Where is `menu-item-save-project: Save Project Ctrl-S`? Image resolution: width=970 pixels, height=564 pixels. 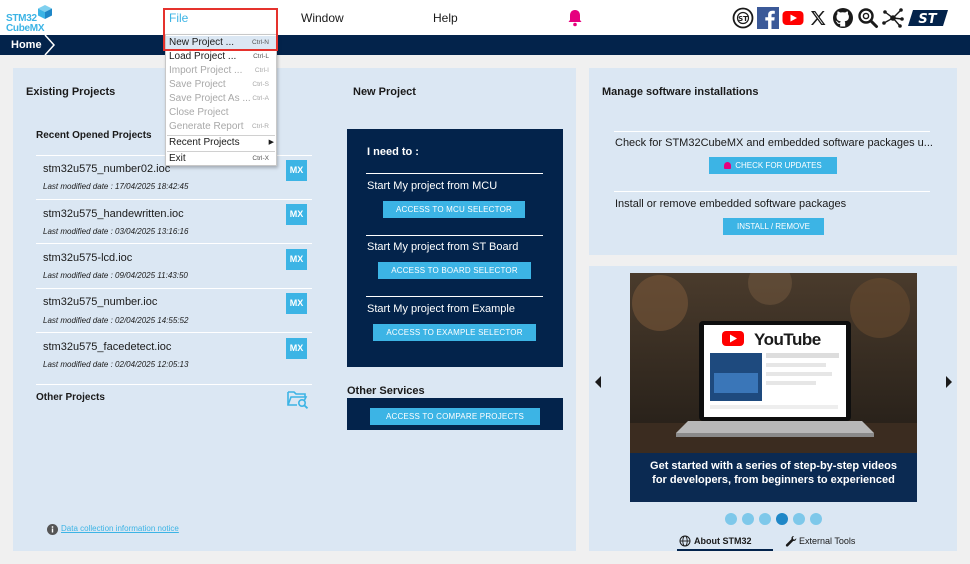
menu-item-save-project: Save Project Ctrl-S is located at coordinates (221, 85).